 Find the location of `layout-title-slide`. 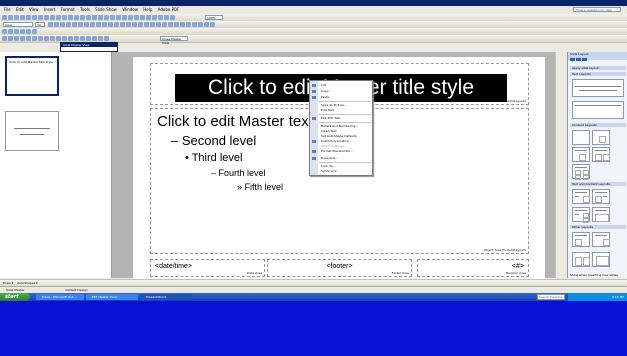

layout-title-slide is located at coordinates (598, 88).